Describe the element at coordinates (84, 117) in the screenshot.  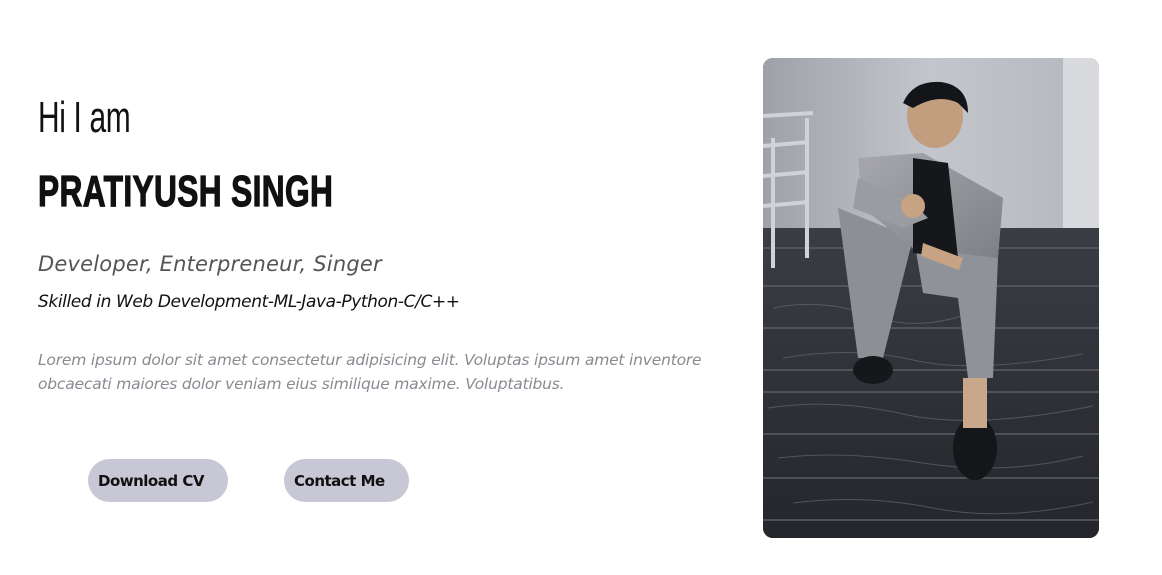
I see `greeting-text: Hi I am` at that location.